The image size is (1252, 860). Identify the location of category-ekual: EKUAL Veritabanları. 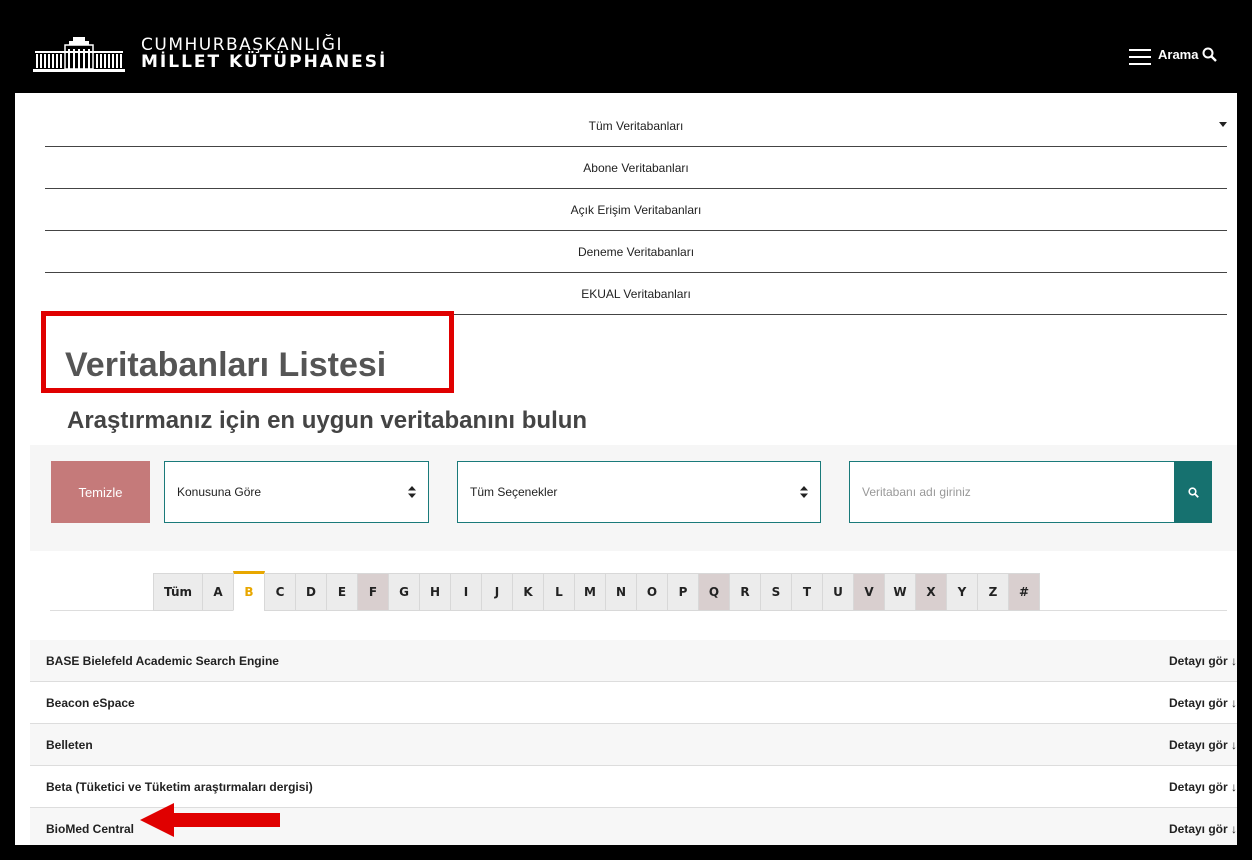
(636, 294).